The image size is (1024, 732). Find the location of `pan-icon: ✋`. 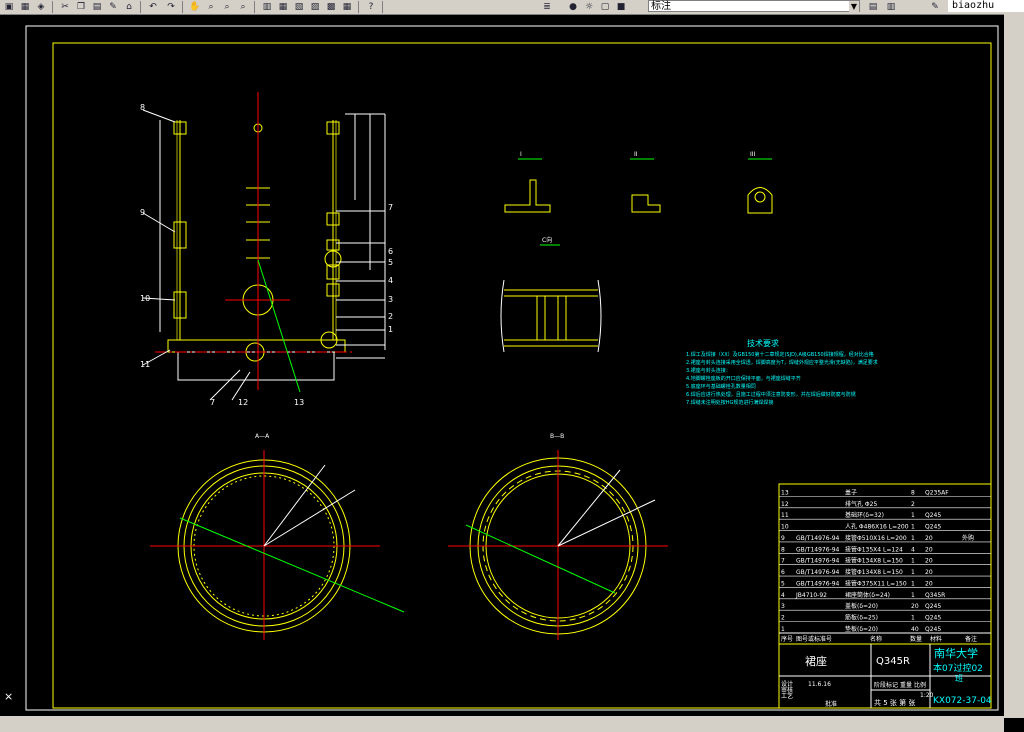

pan-icon: ✋ is located at coordinates (195, 7).